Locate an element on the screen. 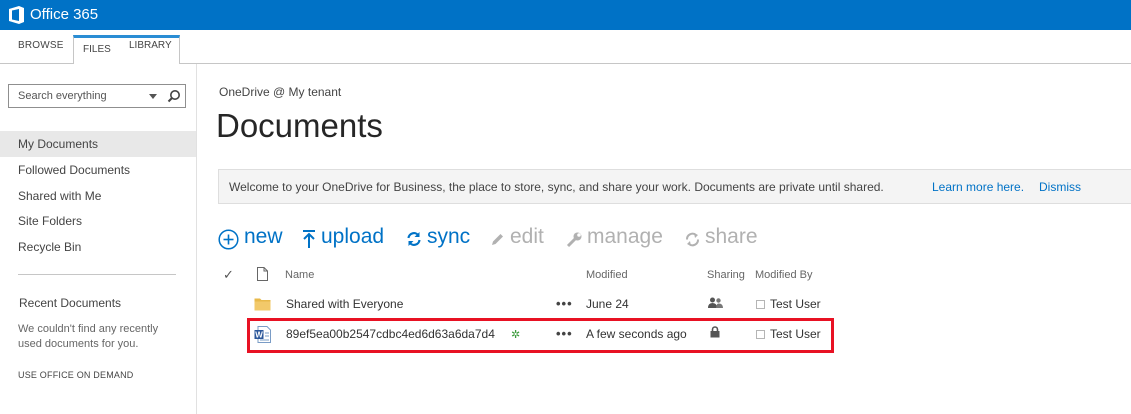 Image resolution: width=1131 pixels, height=414 pixels. breadcrumb: OneDrive @ My tenant is located at coordinates (280, 92).